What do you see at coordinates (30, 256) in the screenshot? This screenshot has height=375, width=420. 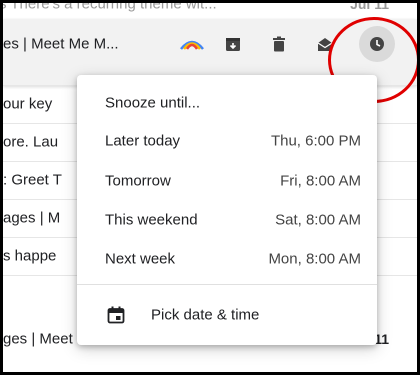 I see `email-row-text: s happe` at bounding box center [30, 256].